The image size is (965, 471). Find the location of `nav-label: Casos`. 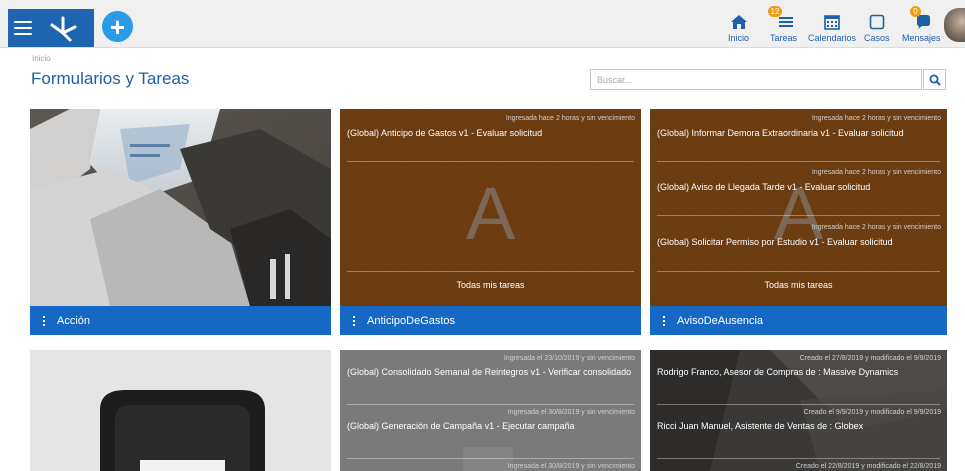

nav-label: Casos is located at coordinates (877, 38).